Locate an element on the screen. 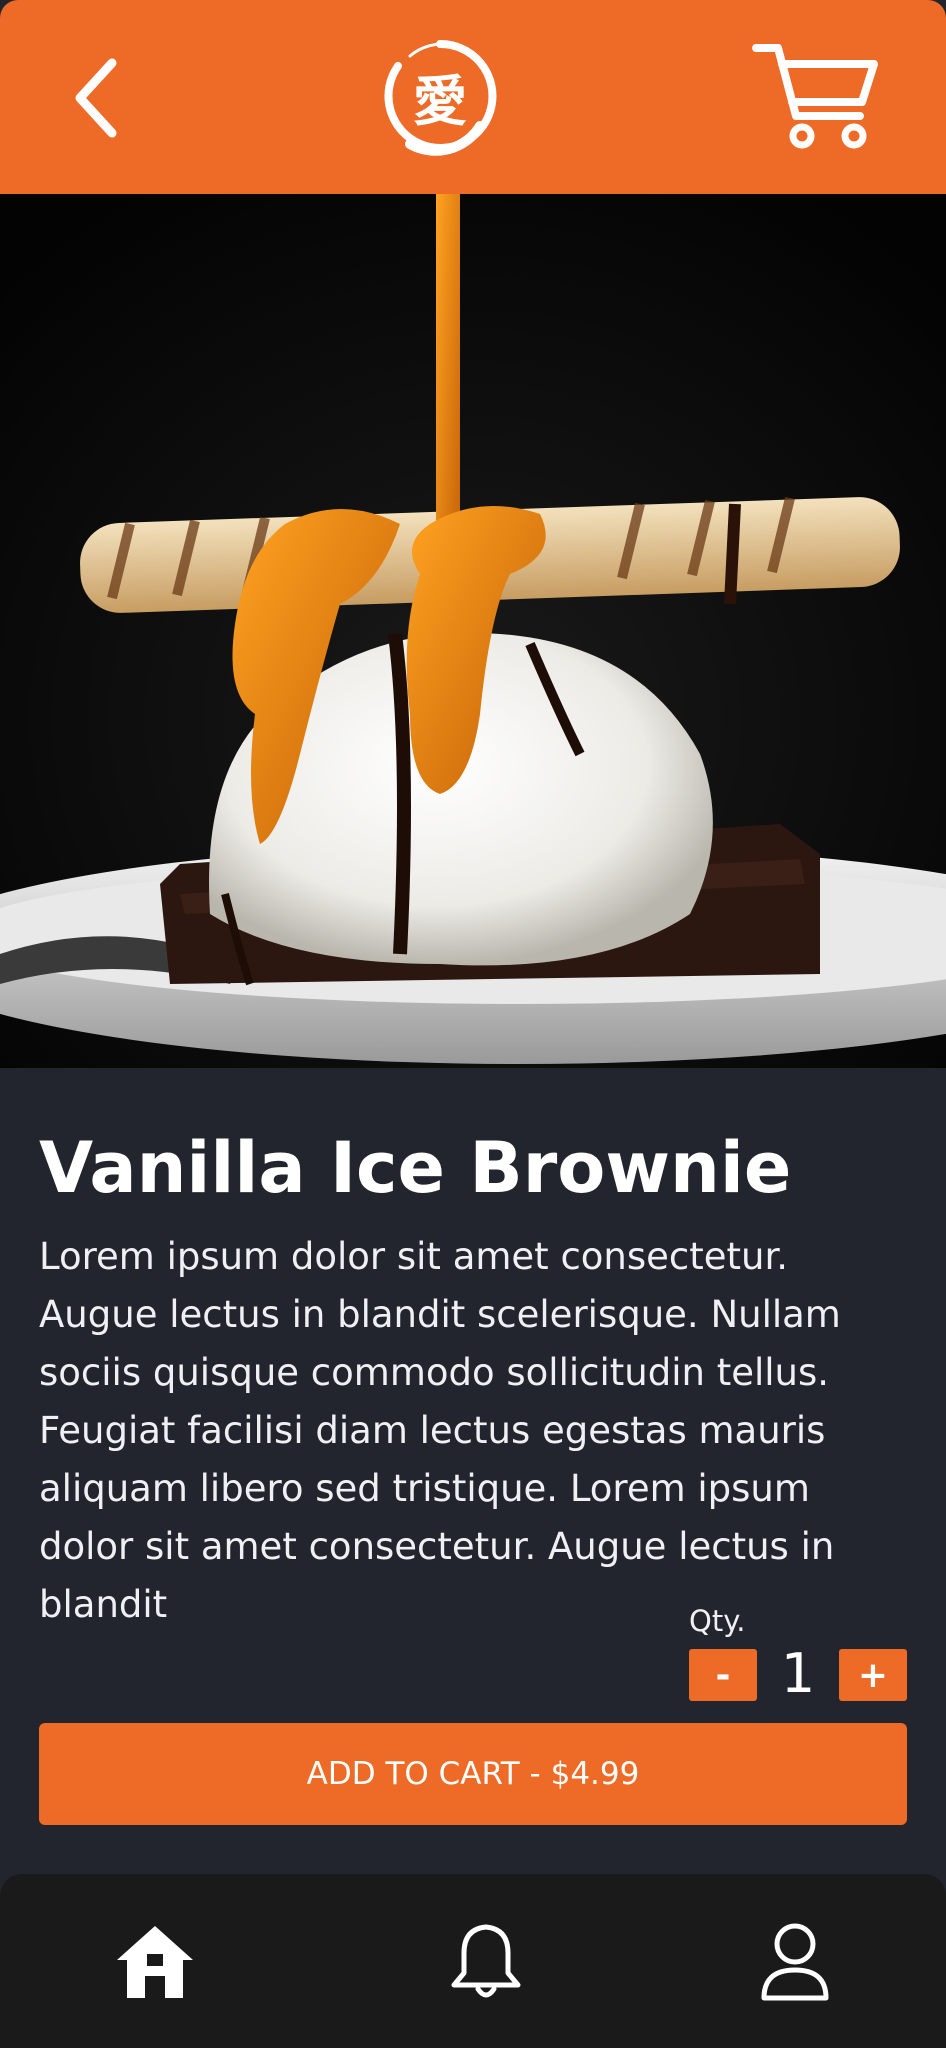 The image size is (946, 2048). nav-home is located at coordinates (155, 1962).